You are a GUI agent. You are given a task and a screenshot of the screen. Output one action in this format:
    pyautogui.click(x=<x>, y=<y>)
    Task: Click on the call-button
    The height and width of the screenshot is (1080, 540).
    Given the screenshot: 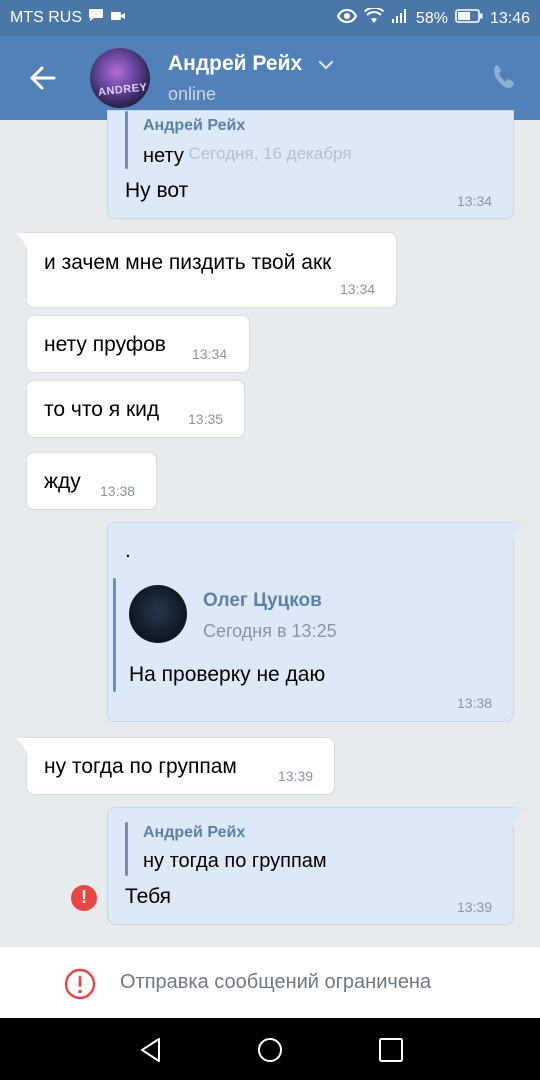 What is the action you would take?
    pyautogui.click(x=505, y=77)
    